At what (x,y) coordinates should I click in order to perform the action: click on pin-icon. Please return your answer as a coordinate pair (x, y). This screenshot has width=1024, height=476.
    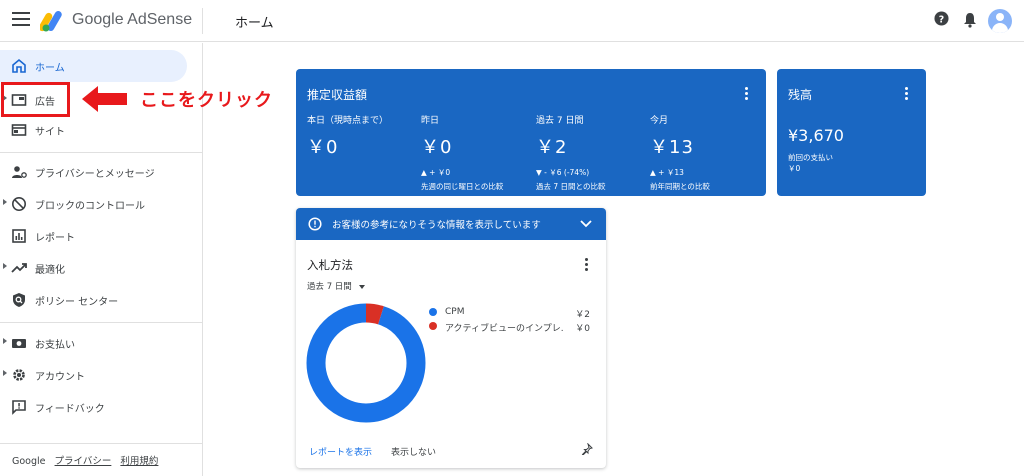
    Looking at the image, I should click on (587, 449).